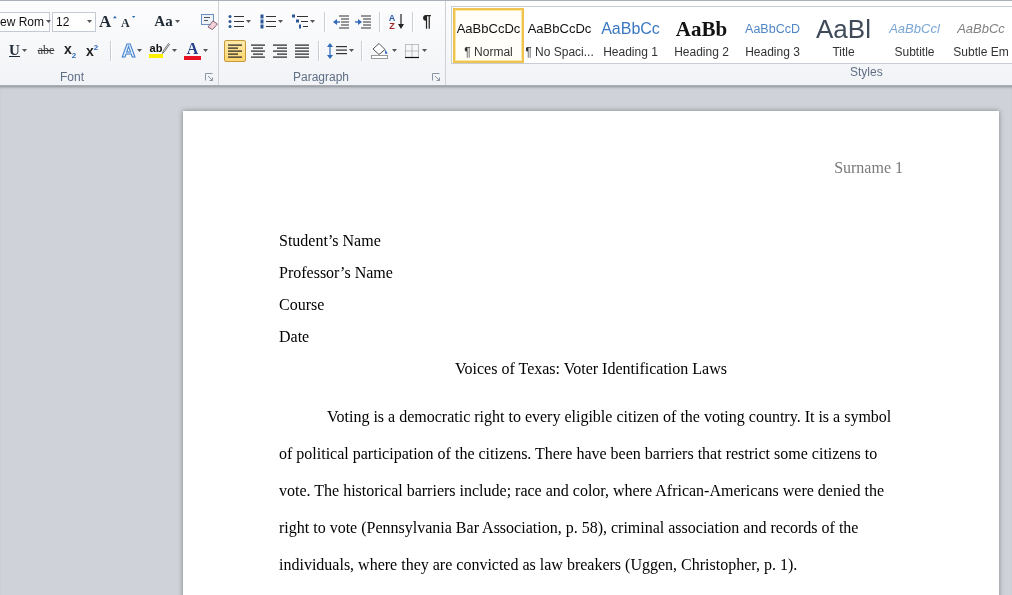 This screenshot has height=595, width=1012. What do you see at coordinates (280, 50) in the screenshot?
I see `align-right-icon` at bounding box center [280, 50].